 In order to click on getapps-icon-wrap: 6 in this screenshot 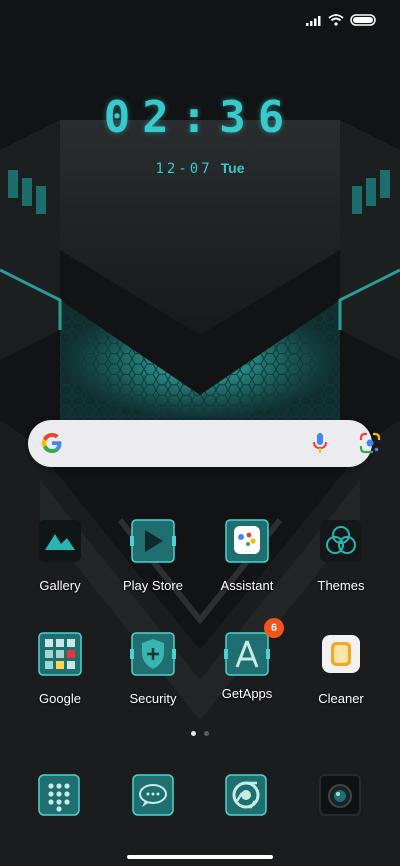, I will do `click(254, 647)`.